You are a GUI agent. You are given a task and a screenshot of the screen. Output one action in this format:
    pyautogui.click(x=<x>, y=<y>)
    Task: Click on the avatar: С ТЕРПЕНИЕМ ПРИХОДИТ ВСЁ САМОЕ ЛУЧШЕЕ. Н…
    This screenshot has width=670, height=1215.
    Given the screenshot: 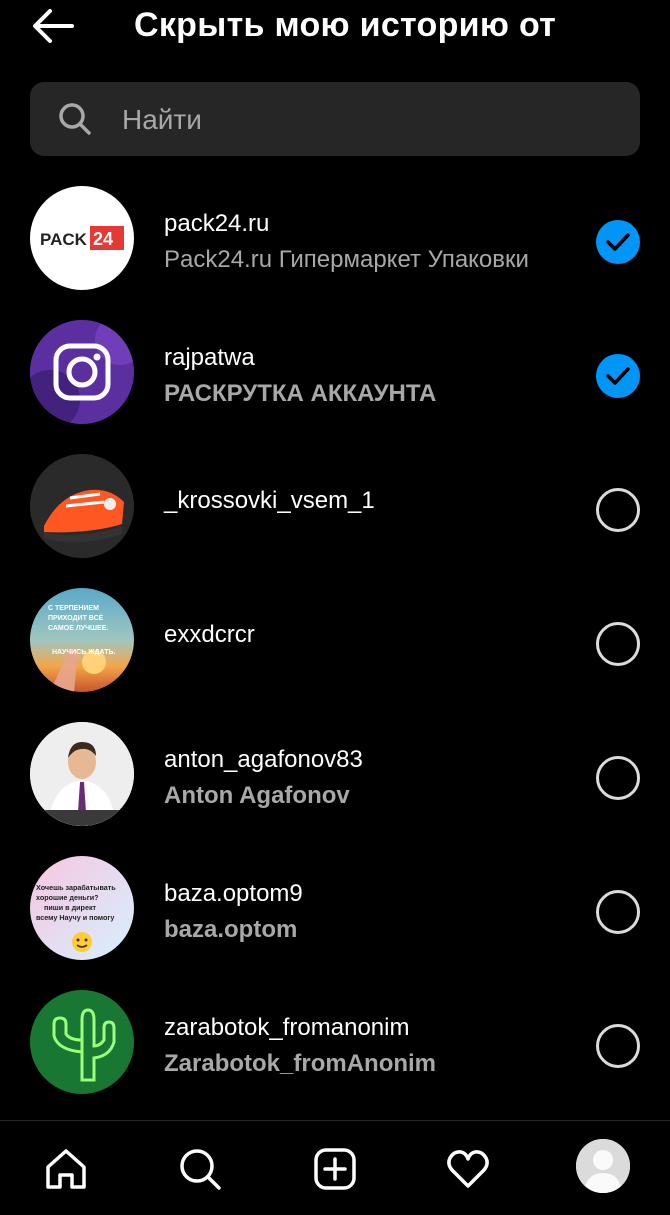 What is the action you would take?
    pyautogui.click(x=82, y=640)
    